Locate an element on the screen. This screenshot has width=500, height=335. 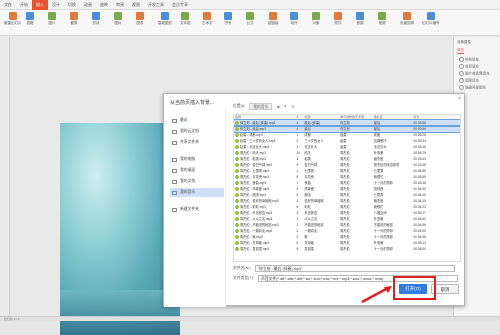
menu-item-7: 审阅 is located at coordinates (120, 5).